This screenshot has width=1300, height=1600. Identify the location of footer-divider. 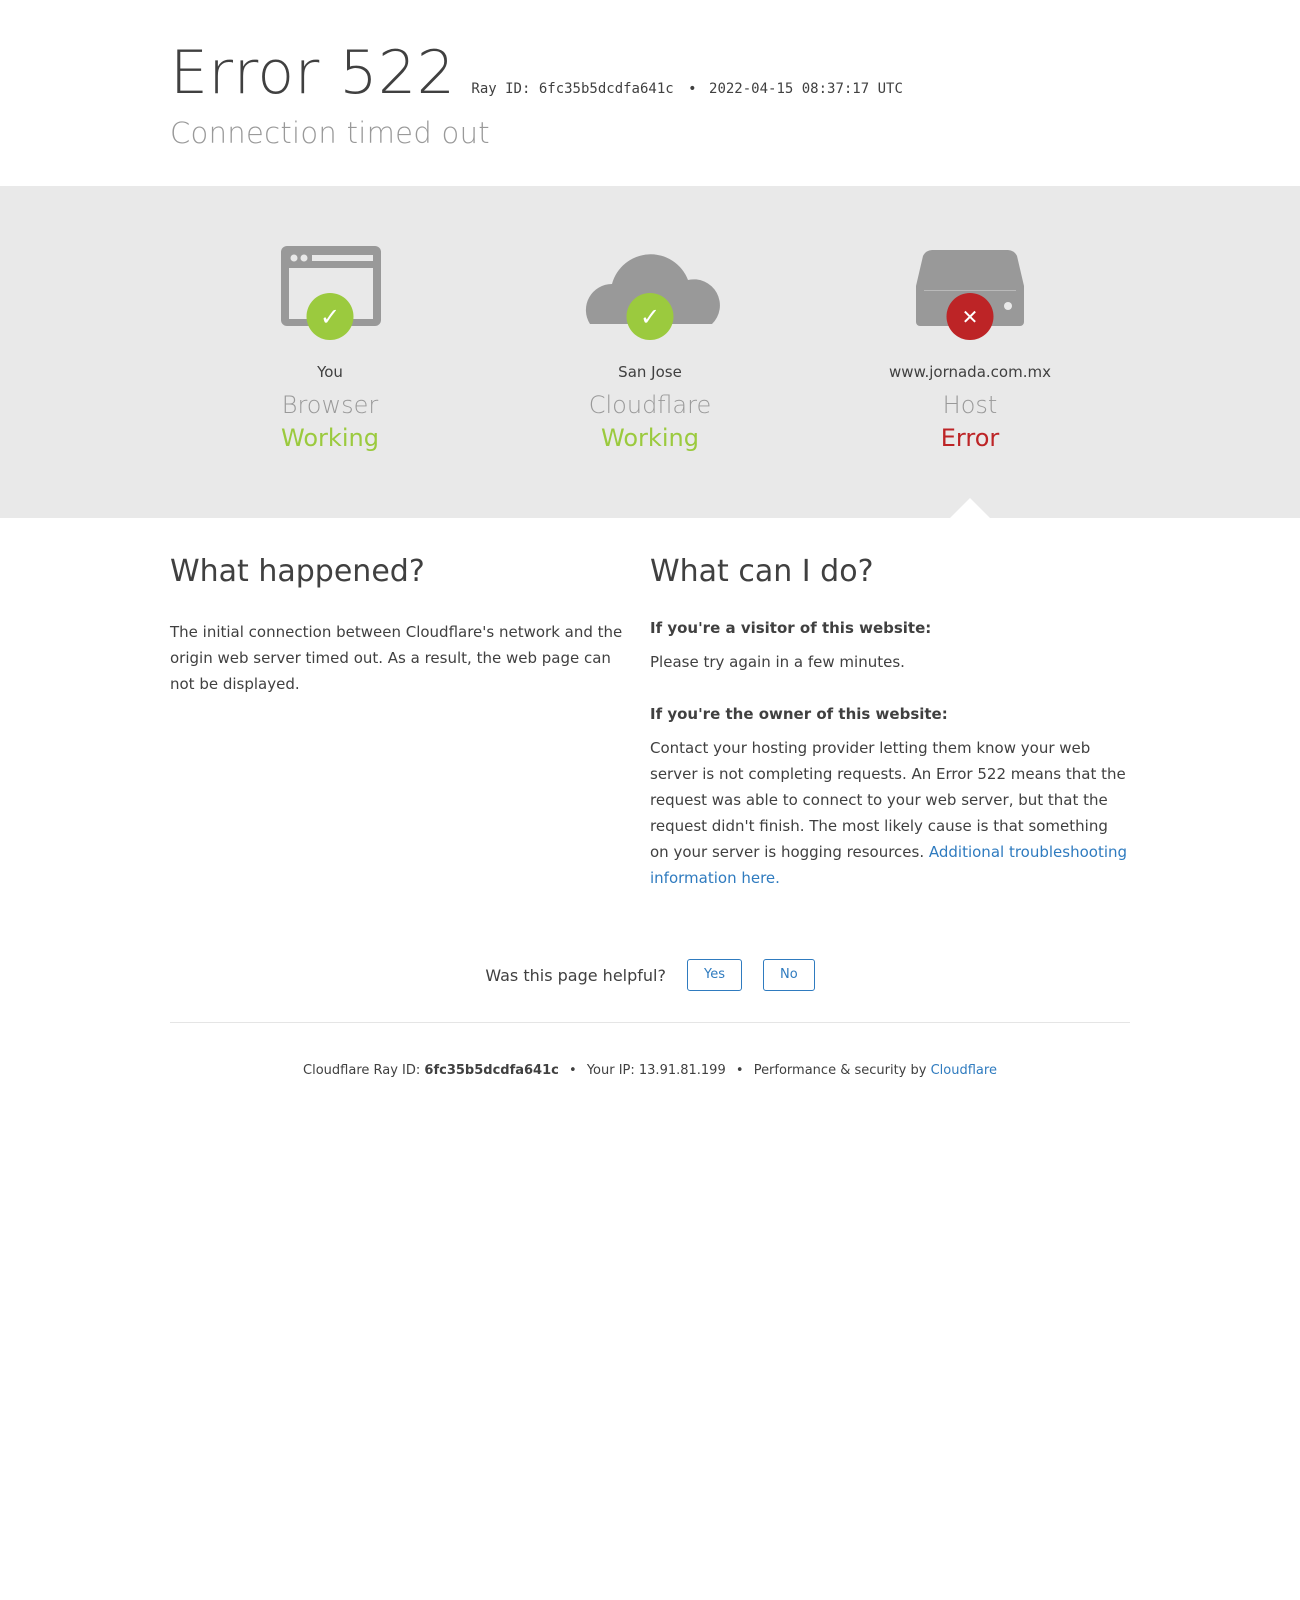
(650, 1022).